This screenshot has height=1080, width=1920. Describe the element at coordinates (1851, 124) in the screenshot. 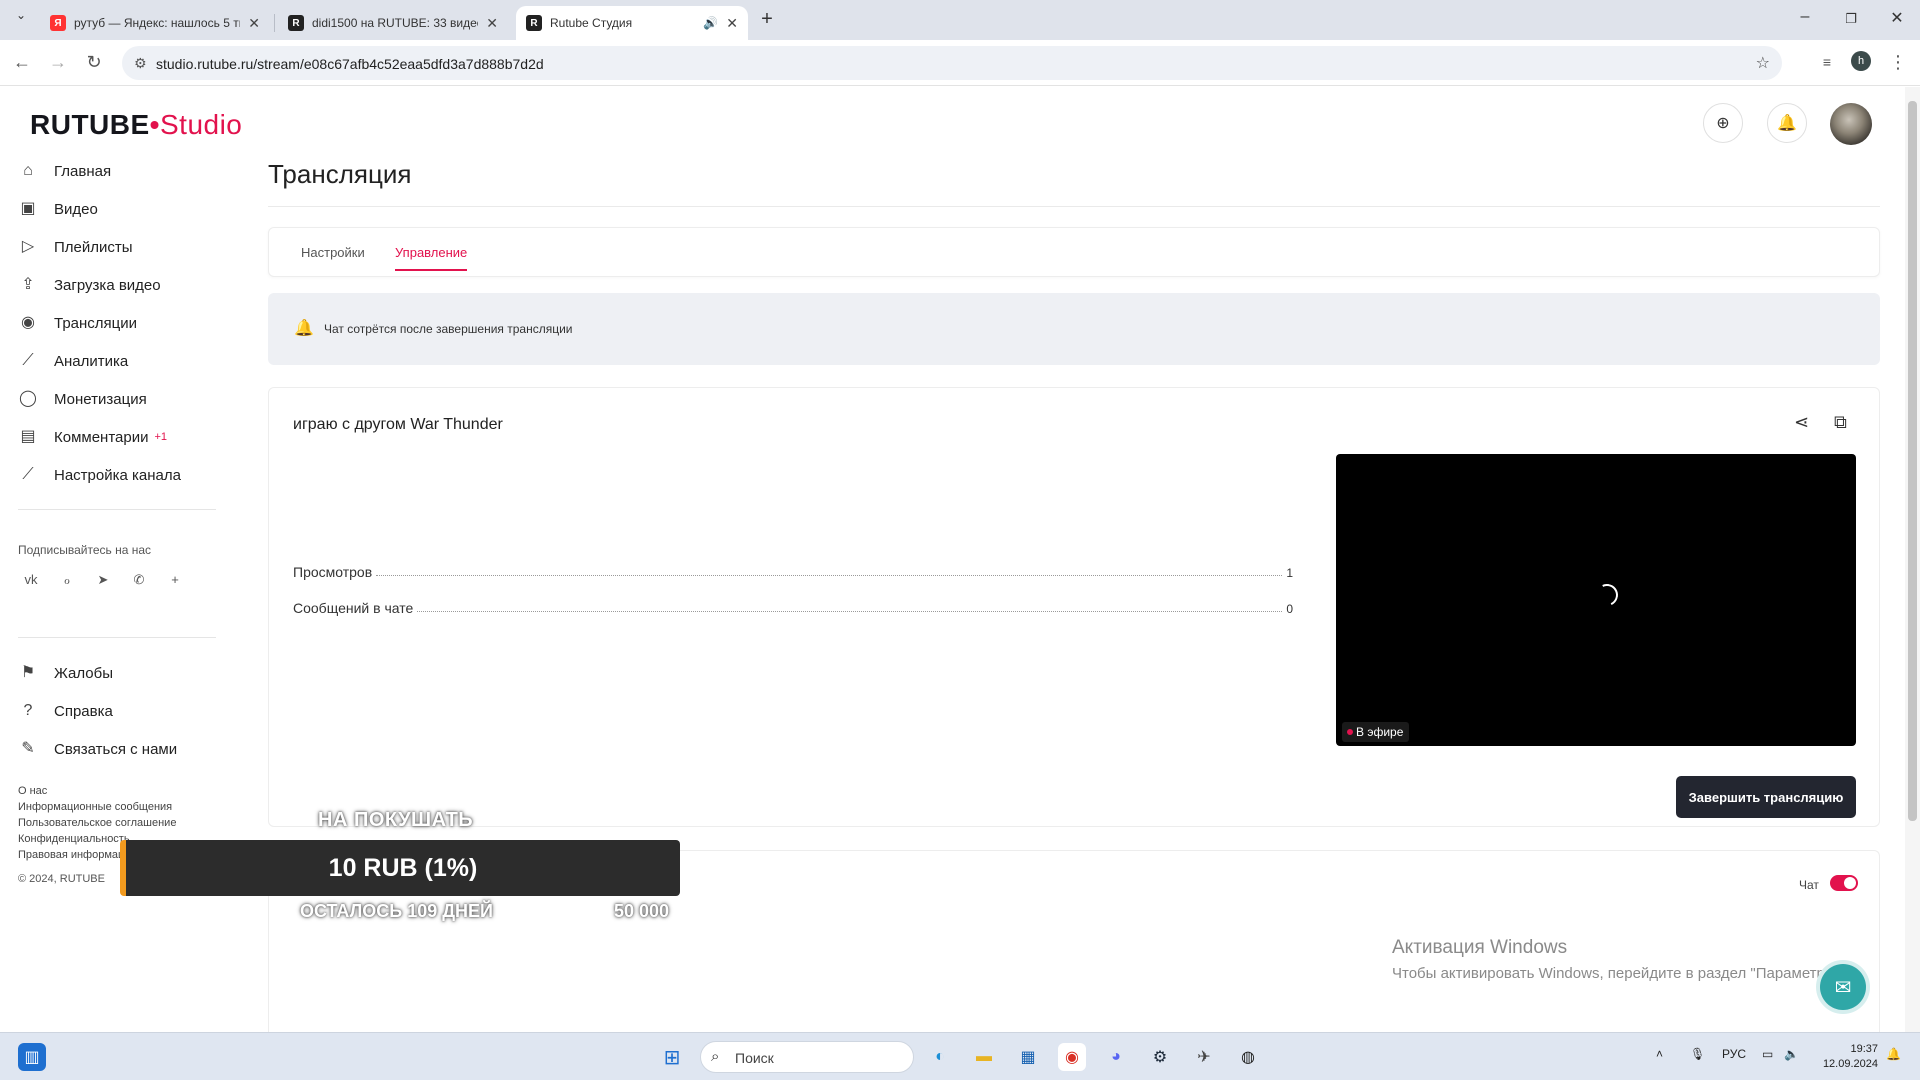

I see `user-avatar` at that location.